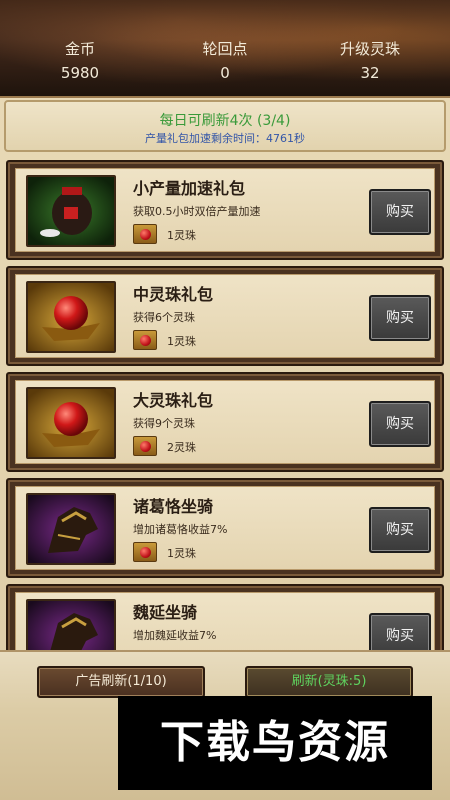 This screenshot has height=800, width=450. Describe the element at coordinates (79, 49) in the screenshot. I see `gold-label: 金币` at that location.